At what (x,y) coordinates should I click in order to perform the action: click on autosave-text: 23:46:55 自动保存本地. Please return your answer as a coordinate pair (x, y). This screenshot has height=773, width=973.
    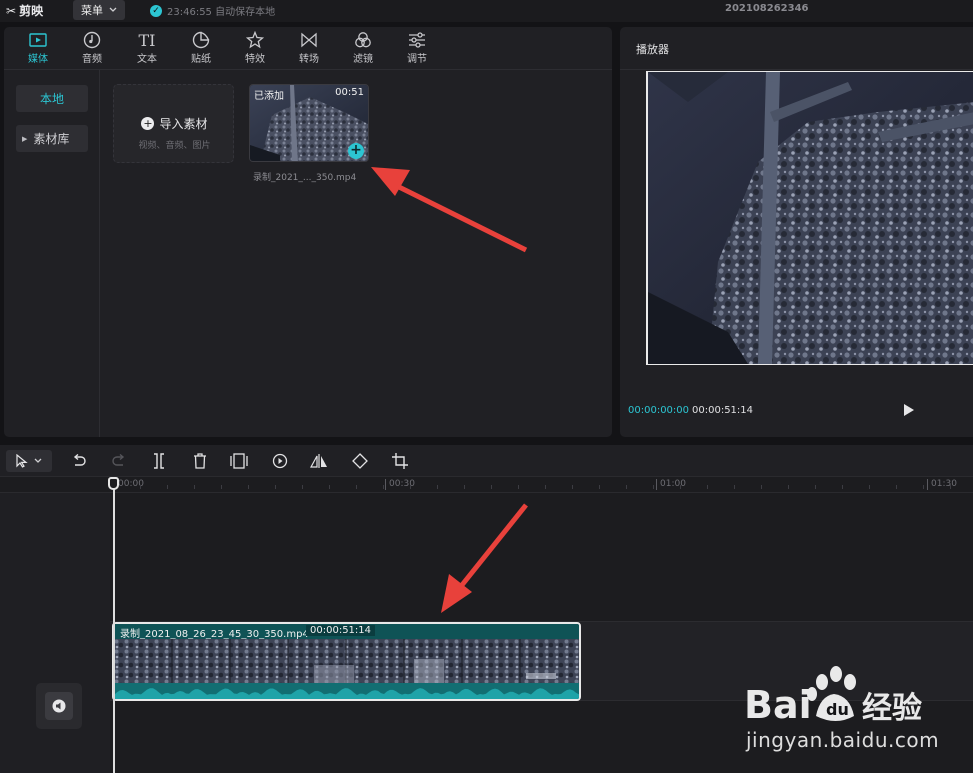
    Looking at the image, I should click on (221, 12).